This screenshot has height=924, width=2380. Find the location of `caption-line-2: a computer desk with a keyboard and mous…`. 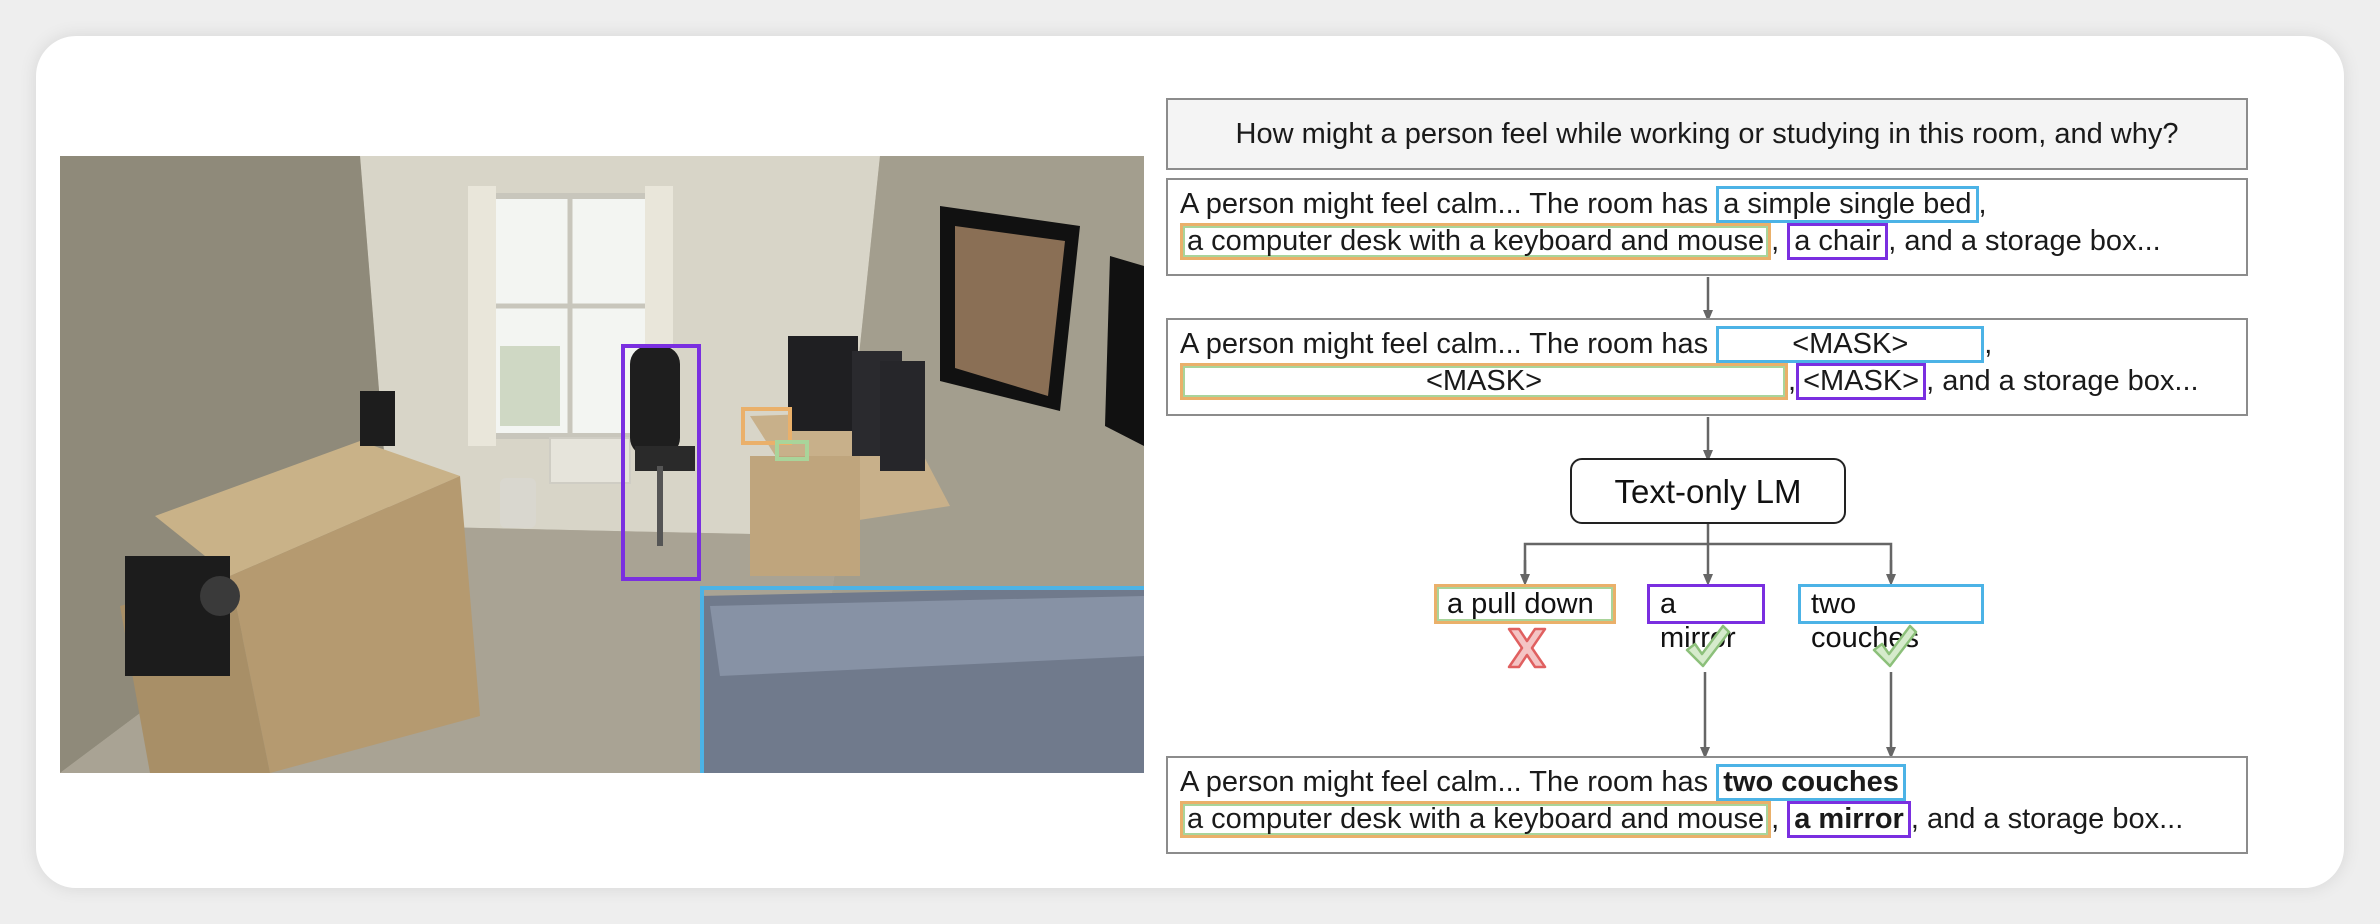

caption-line-2: a computer desk with a keyboard and mous… is located at coordinates (1708, 241).